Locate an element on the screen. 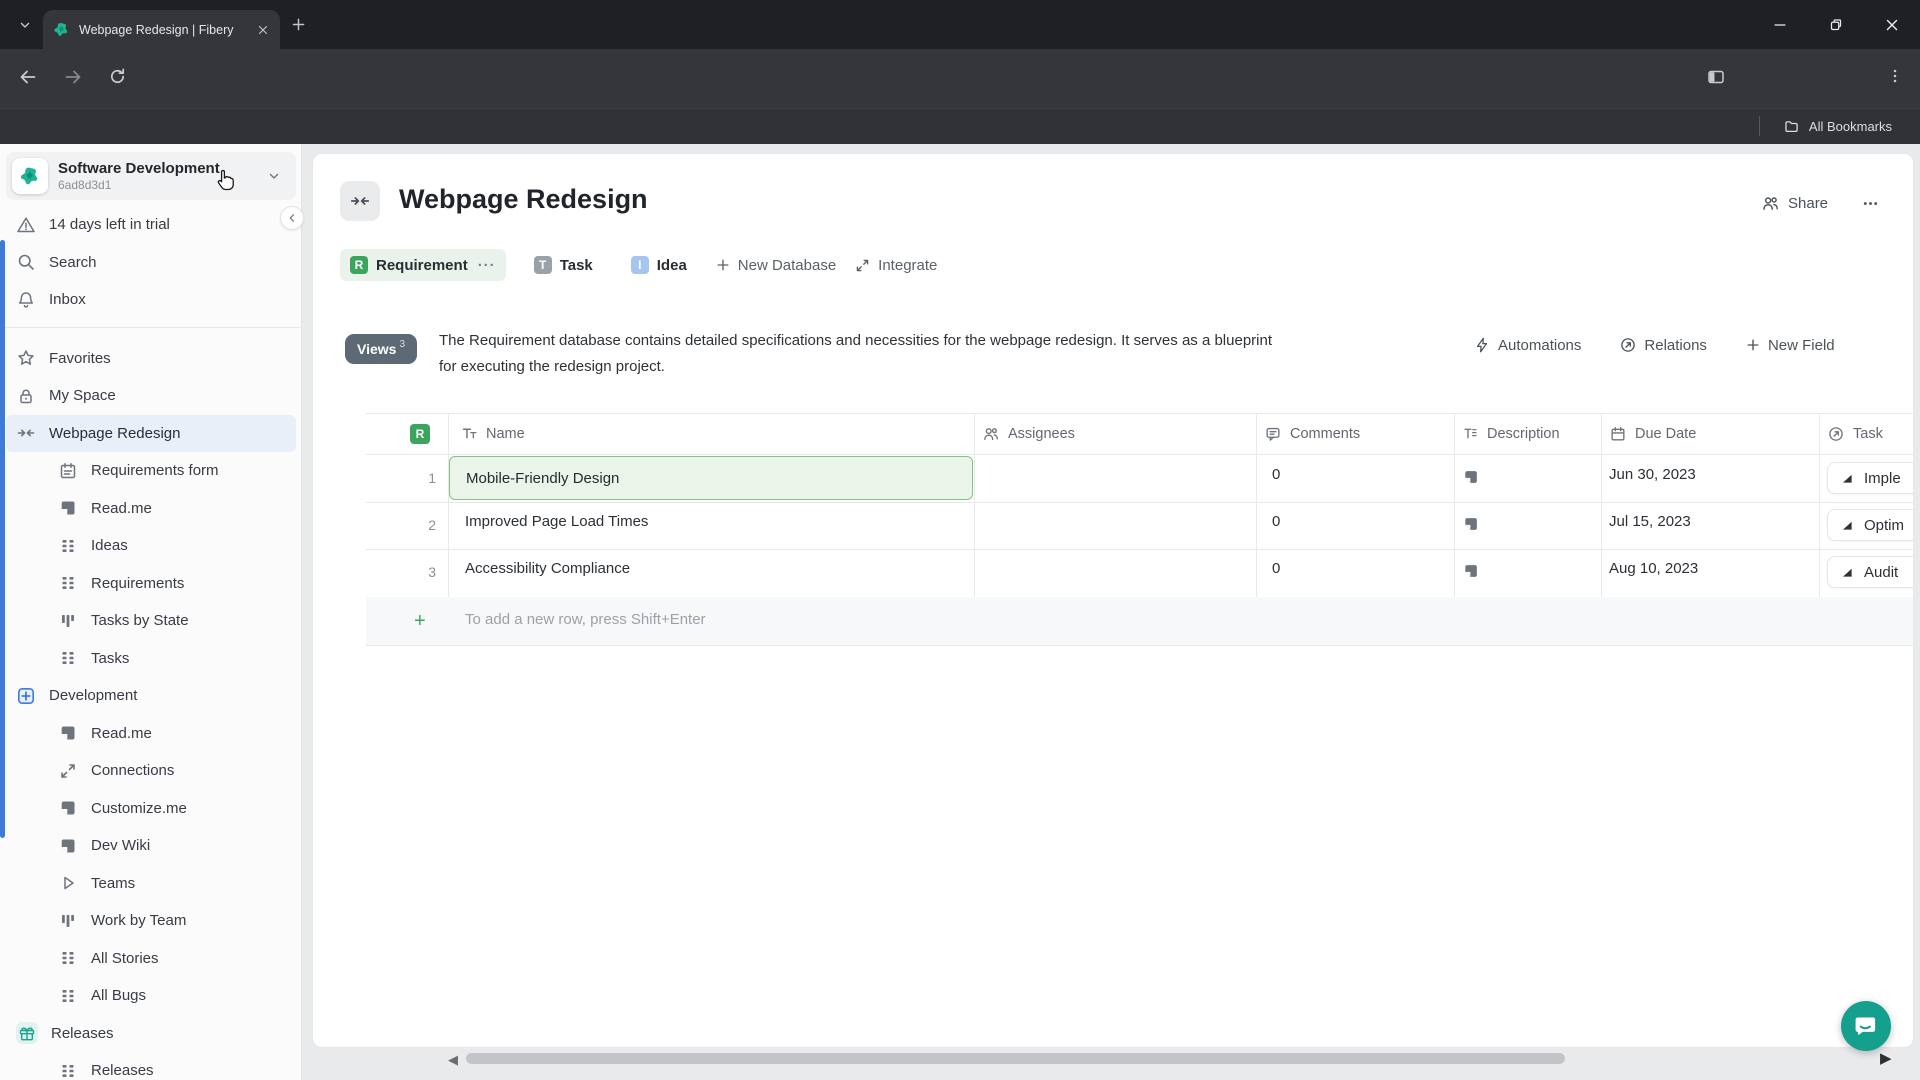  sidebar-divider is located at coordinates (150, 327).